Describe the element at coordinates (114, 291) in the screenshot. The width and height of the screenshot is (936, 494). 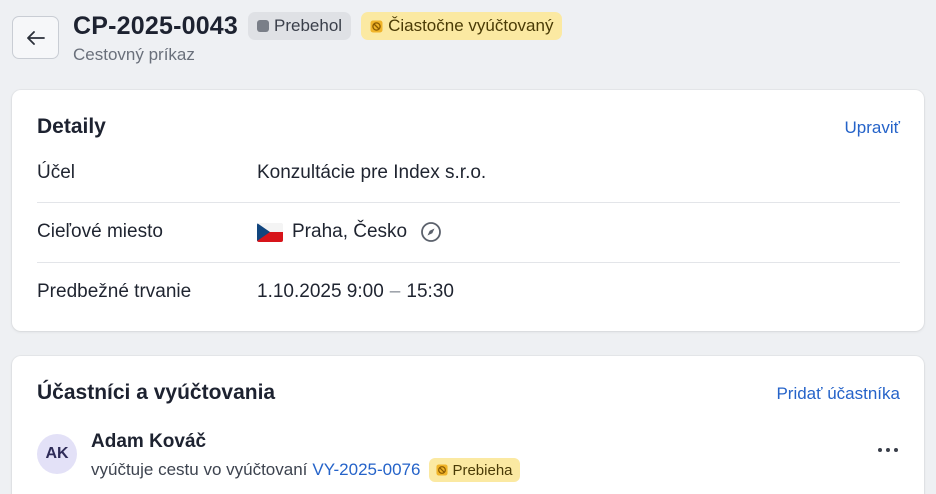
I see `detail-label: Predbežné trvanie` at that location.